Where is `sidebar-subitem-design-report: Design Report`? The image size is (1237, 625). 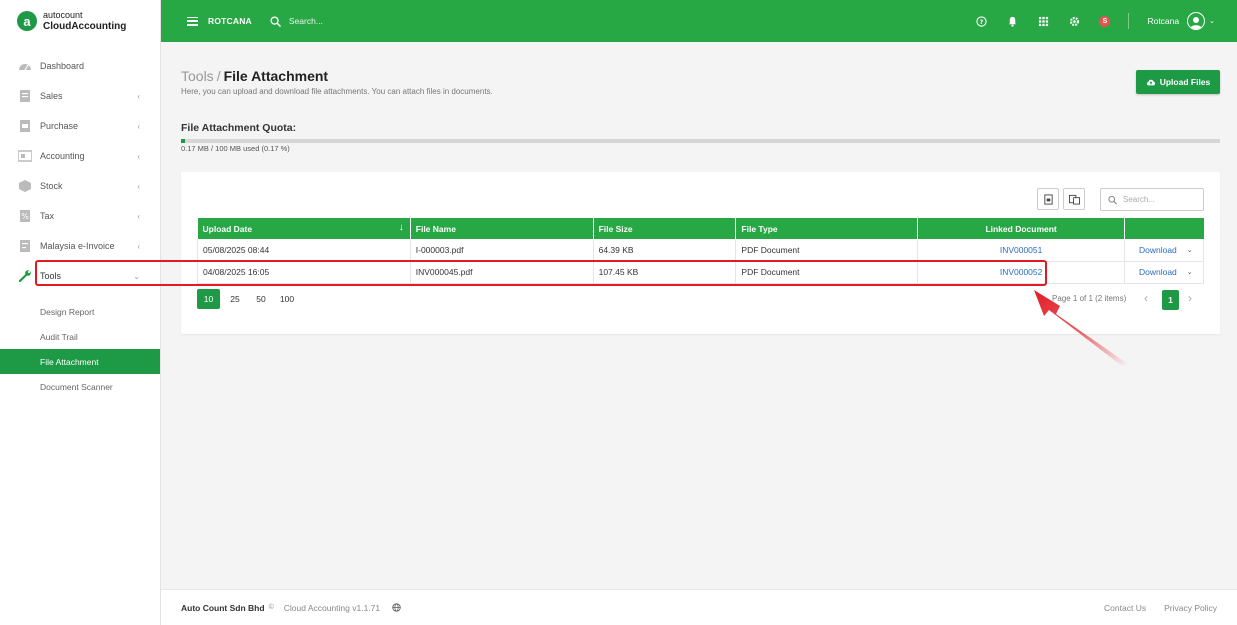
sidebar-subitem-design-report: Design Report is located at coordinates (80, 311).